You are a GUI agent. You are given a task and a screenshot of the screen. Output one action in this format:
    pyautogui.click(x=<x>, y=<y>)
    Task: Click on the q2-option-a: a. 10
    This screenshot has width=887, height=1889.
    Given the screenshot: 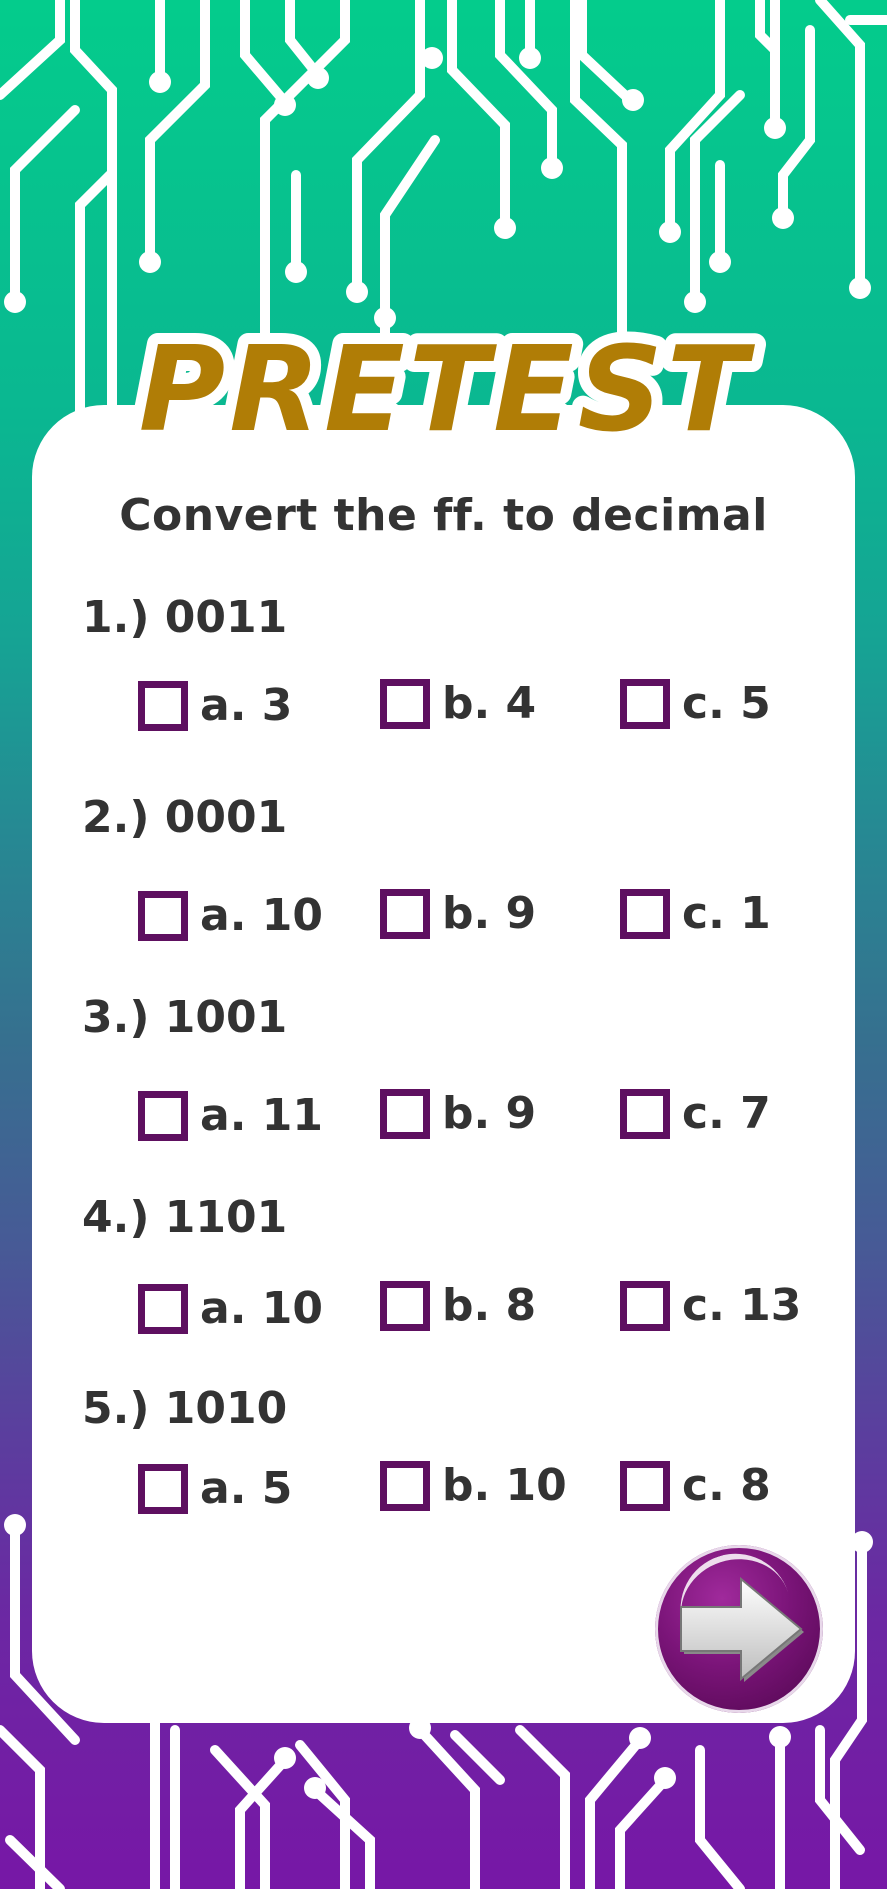 What is the action you would take?
    pyautogui.click(x=230, y=915)
    